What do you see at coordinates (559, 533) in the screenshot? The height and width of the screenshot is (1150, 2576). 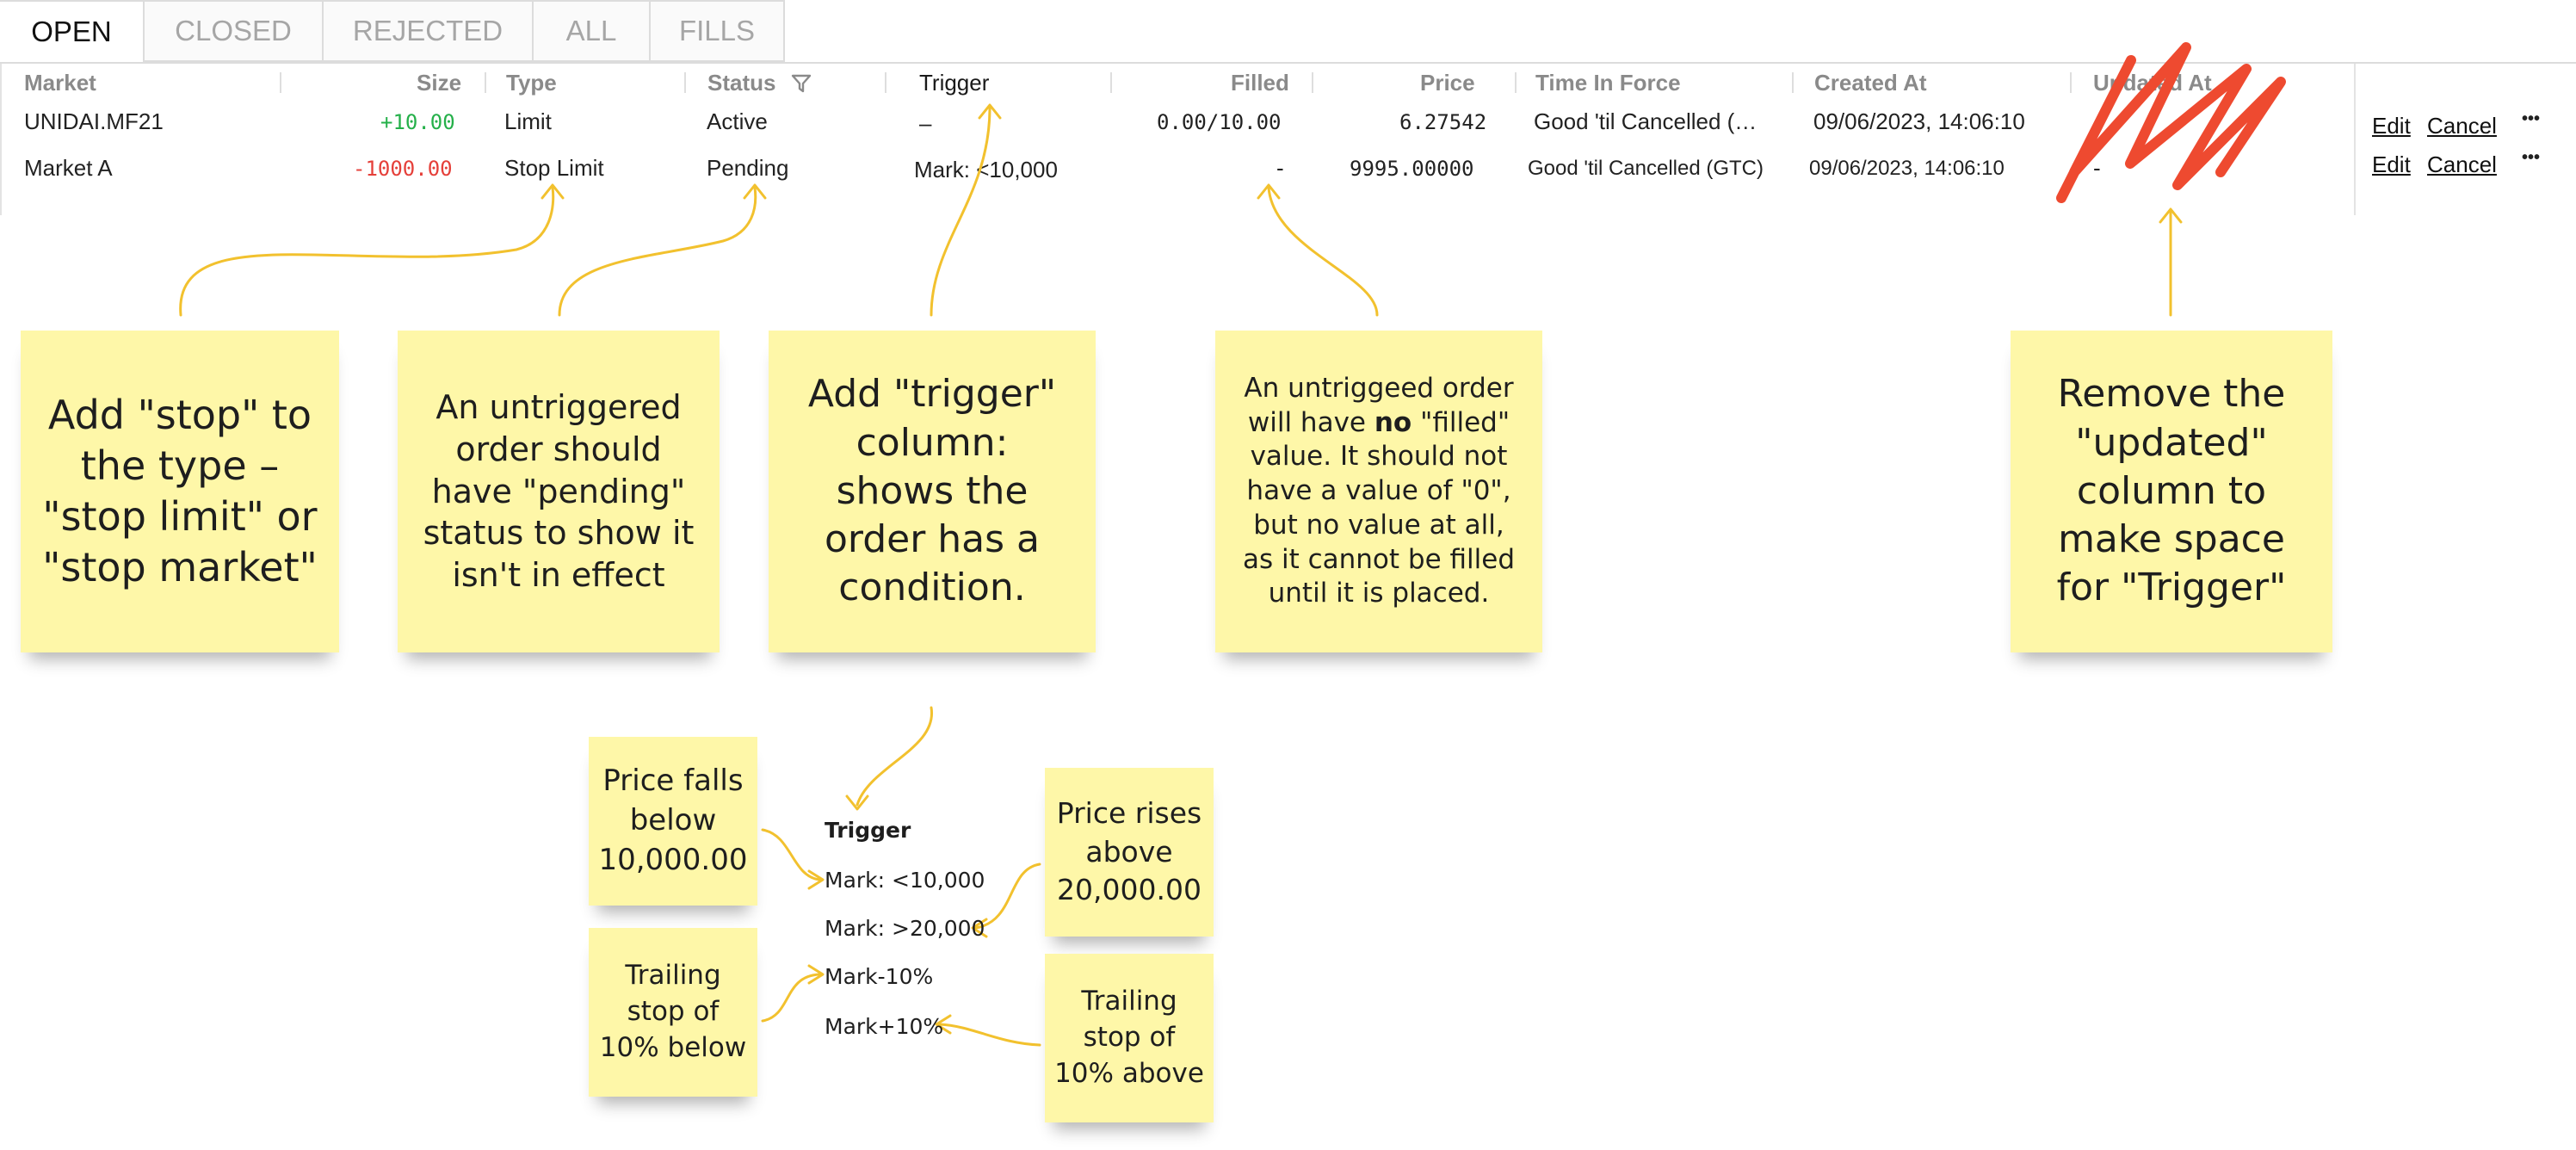 I see `note-line: status to show it` at bounding box center [559, 533].